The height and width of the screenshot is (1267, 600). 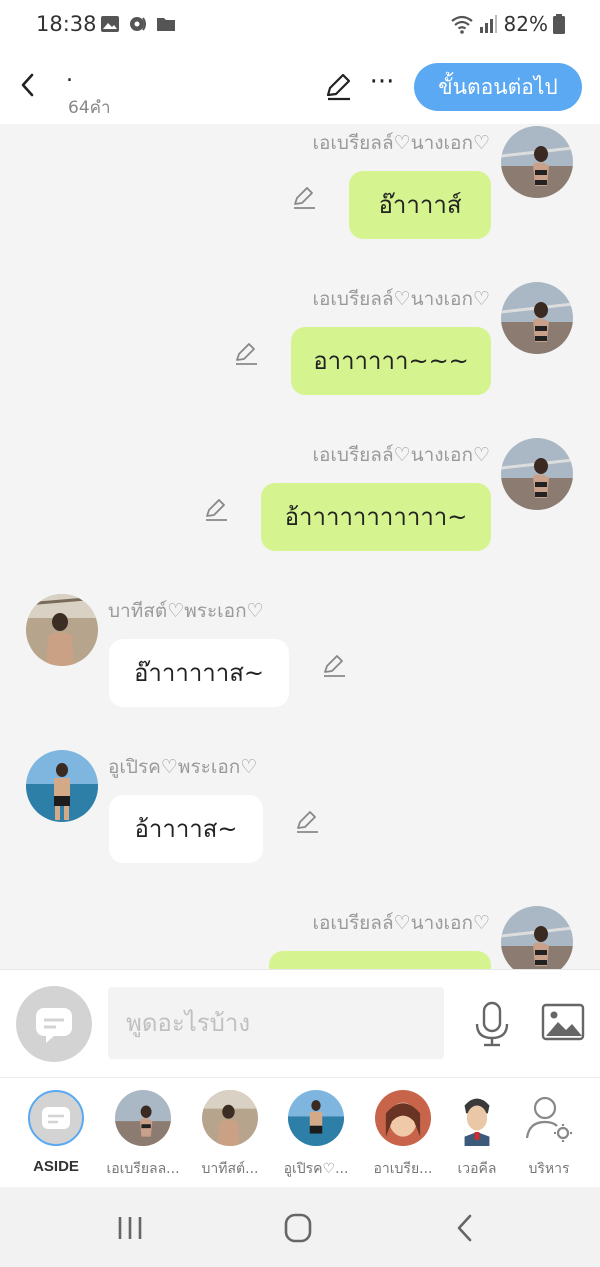 I want to click on character-label: ASIDE, so click(x=56, y=1166).